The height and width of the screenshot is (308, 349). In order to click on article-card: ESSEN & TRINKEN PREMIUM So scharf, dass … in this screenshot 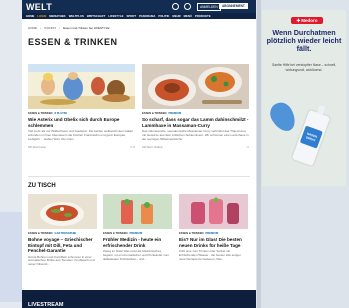, I will do `click(195, 106)`.